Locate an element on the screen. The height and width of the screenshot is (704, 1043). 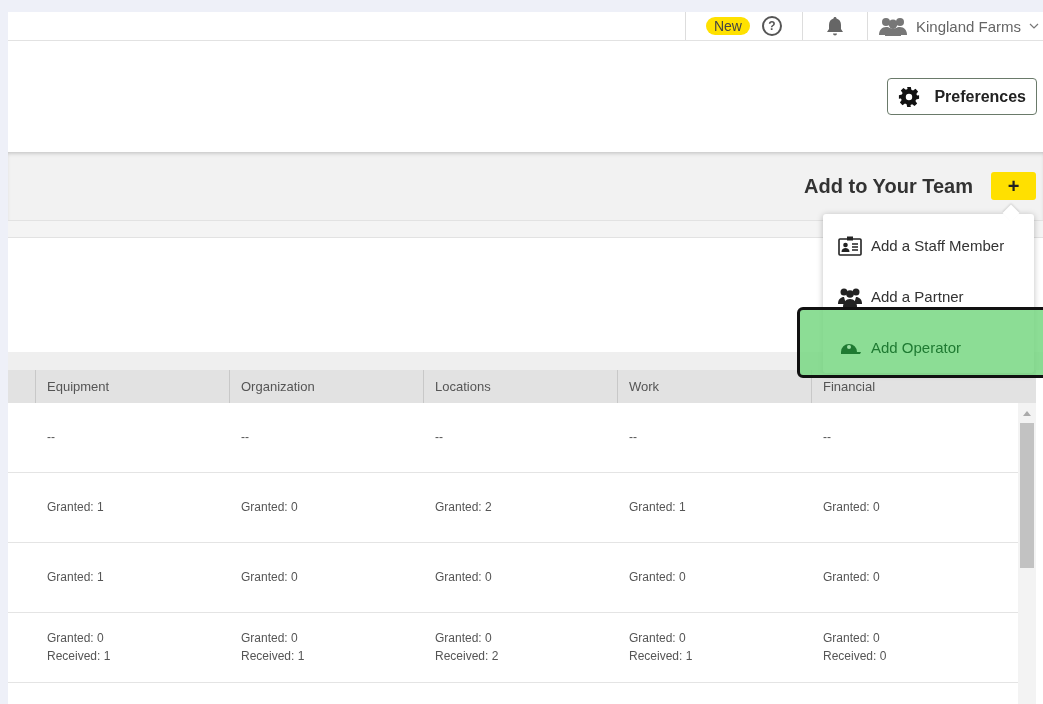
column-header: Locations is located at coordinates (520, 386).